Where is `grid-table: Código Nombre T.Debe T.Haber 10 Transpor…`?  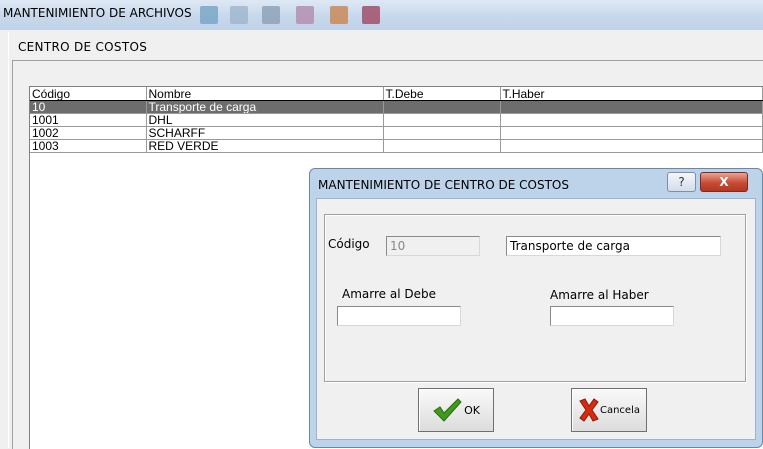
grid-table: Código Nombre T.Debe T.Haber 10 Transpor… is located at coordinates (396, 120).